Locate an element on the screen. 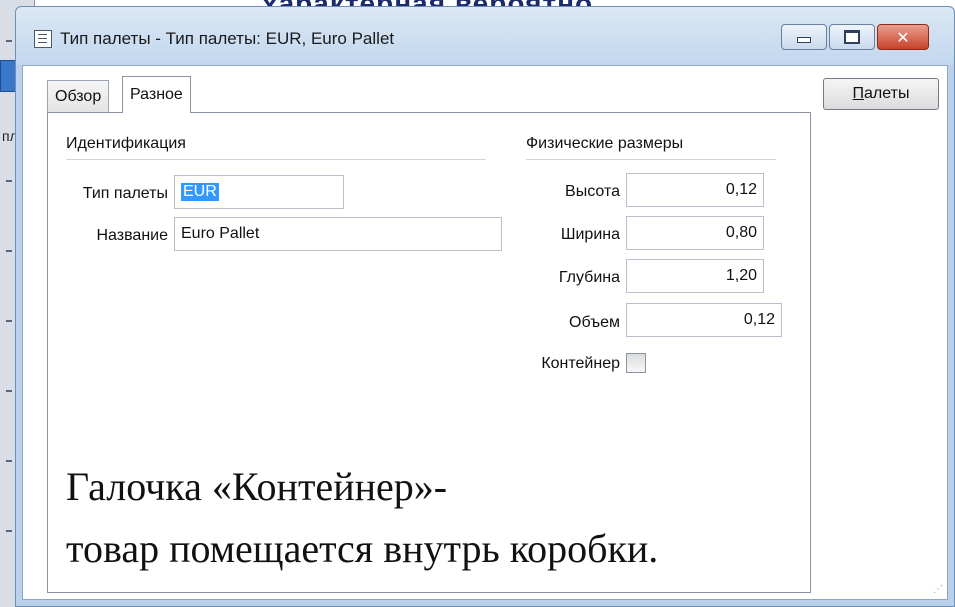  minimize-button is located at coordinates (804, 37).